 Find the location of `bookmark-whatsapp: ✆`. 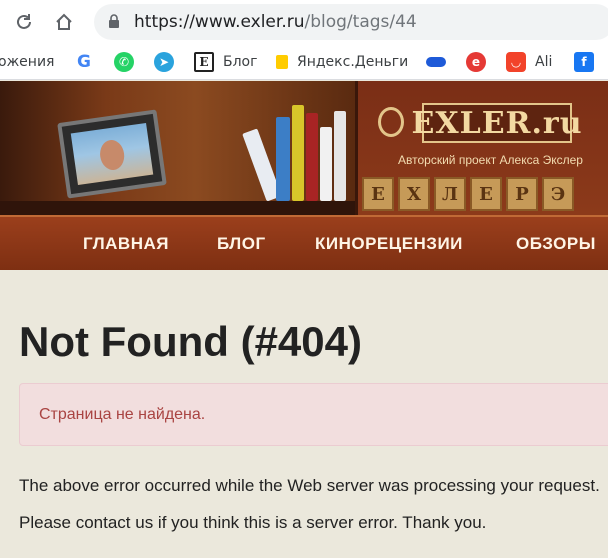

bookmark-whatsapp: ✆ is located at coordinates (128, 62).